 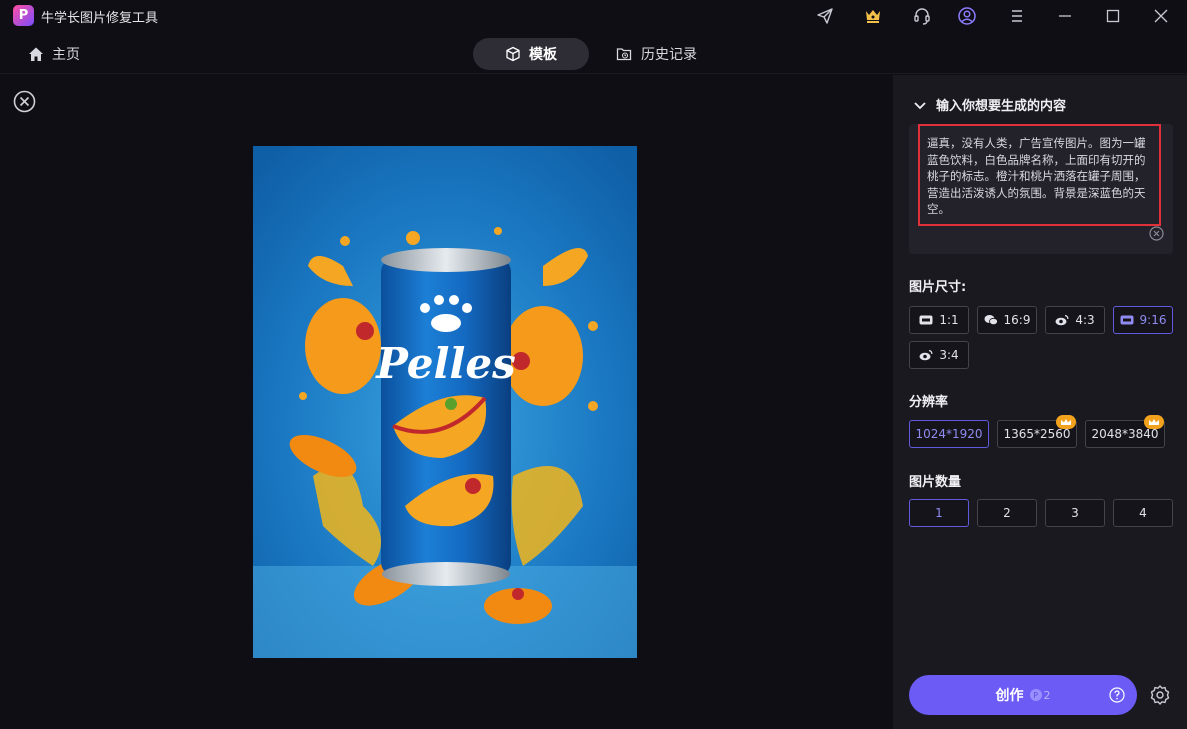 What do you see at coordinates (991, 320) in the screenshot?
I see `wechat-icon` at bounding box center [991, 320].